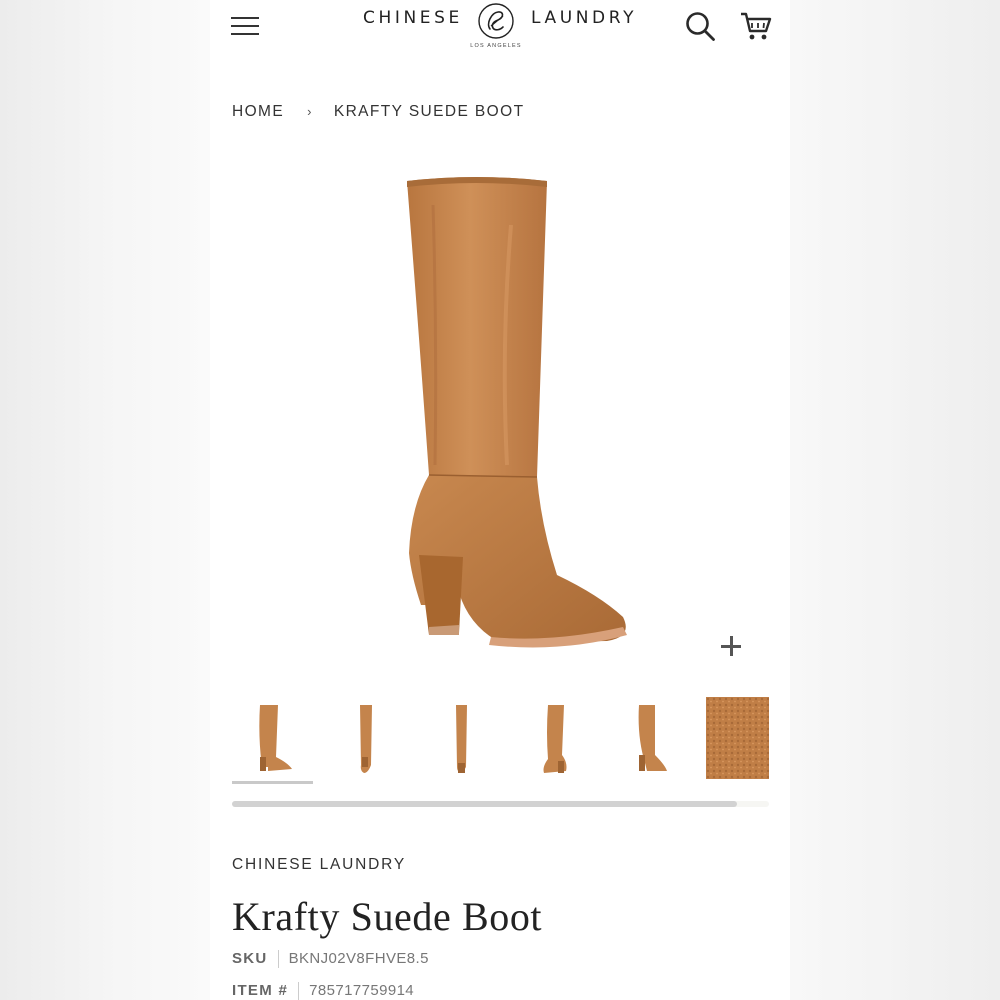 Image resolution: width=1000 pixels, height=1000 pixels. I want to click on hamburger-menu-icon, so click(246, 26).